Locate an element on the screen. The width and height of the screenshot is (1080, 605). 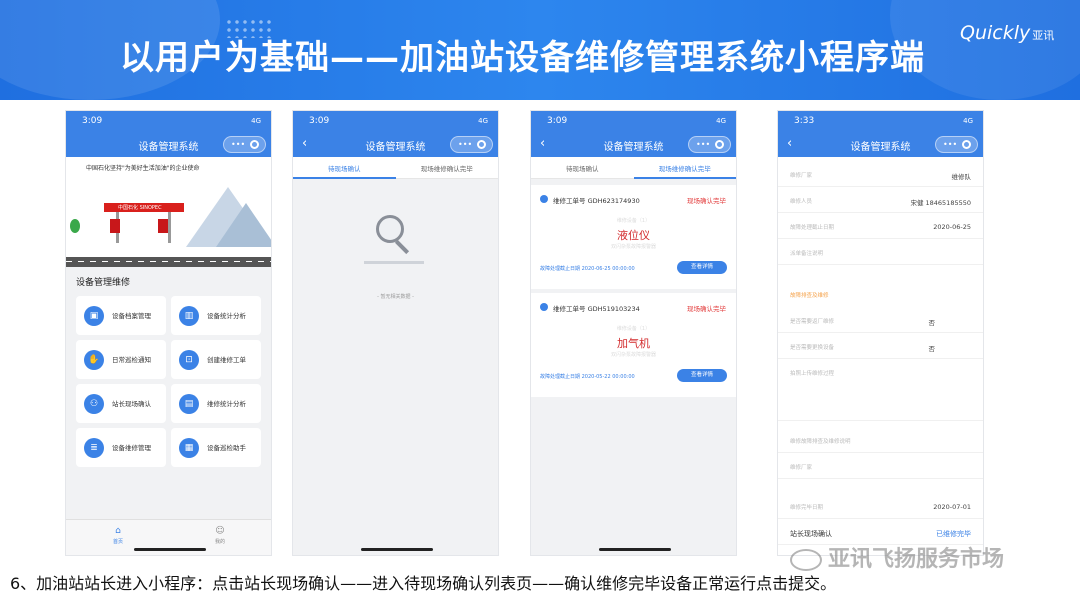
tile-repair-management: ≣ 设备维修管理 is located at coordinates (121, 447).